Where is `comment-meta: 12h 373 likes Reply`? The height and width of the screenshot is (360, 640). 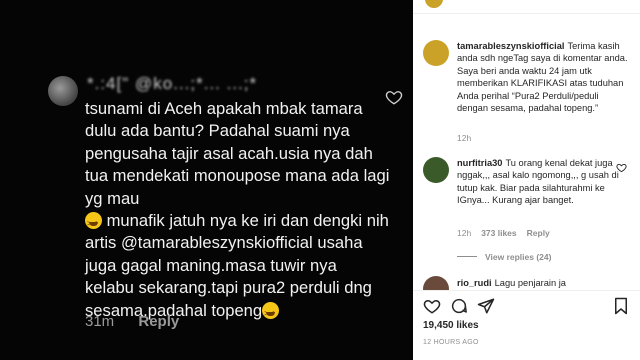
comment-meta: 12h 373 likes Reply is located at coordinates (503, 233).